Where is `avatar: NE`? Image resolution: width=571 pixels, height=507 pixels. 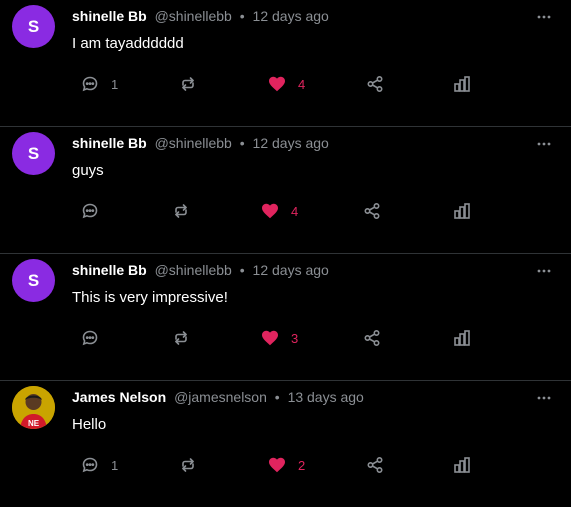 avatar: NE is located at coordinates (33, 407).